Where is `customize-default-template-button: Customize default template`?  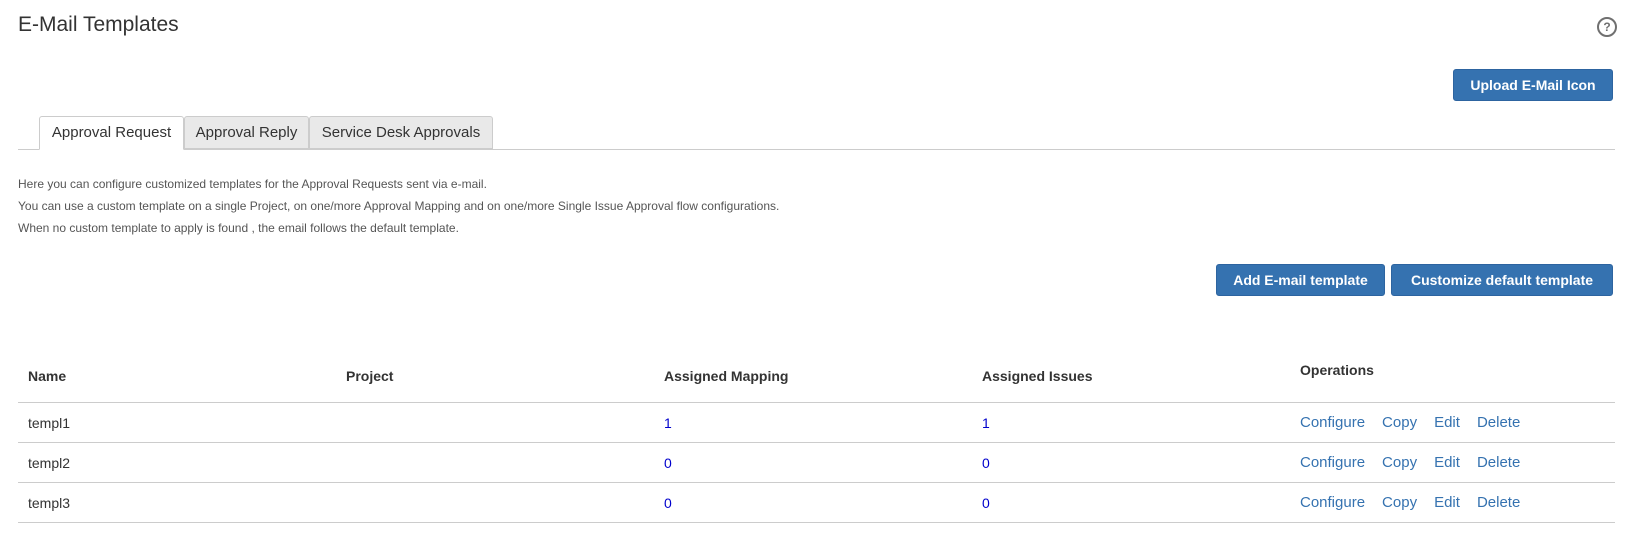
customize-default-template-button: Customize default template is located at coordinates (1502, 280).